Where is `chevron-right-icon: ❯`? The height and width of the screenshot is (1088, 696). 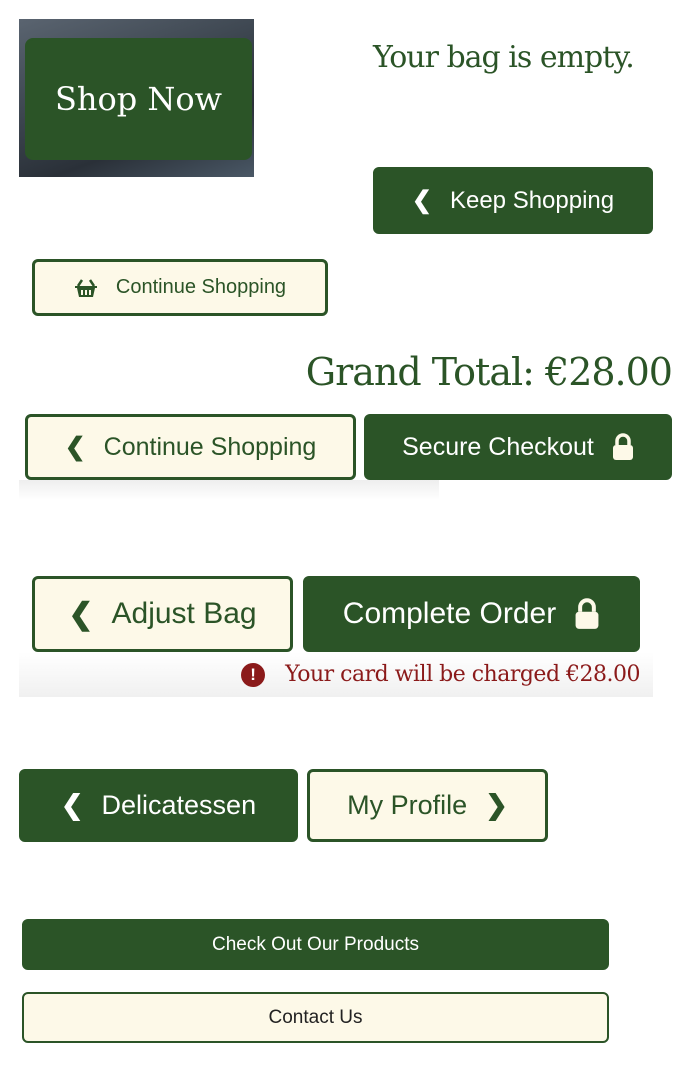
chevron-right-icon: ❯ is located at coordinates (496, 805).